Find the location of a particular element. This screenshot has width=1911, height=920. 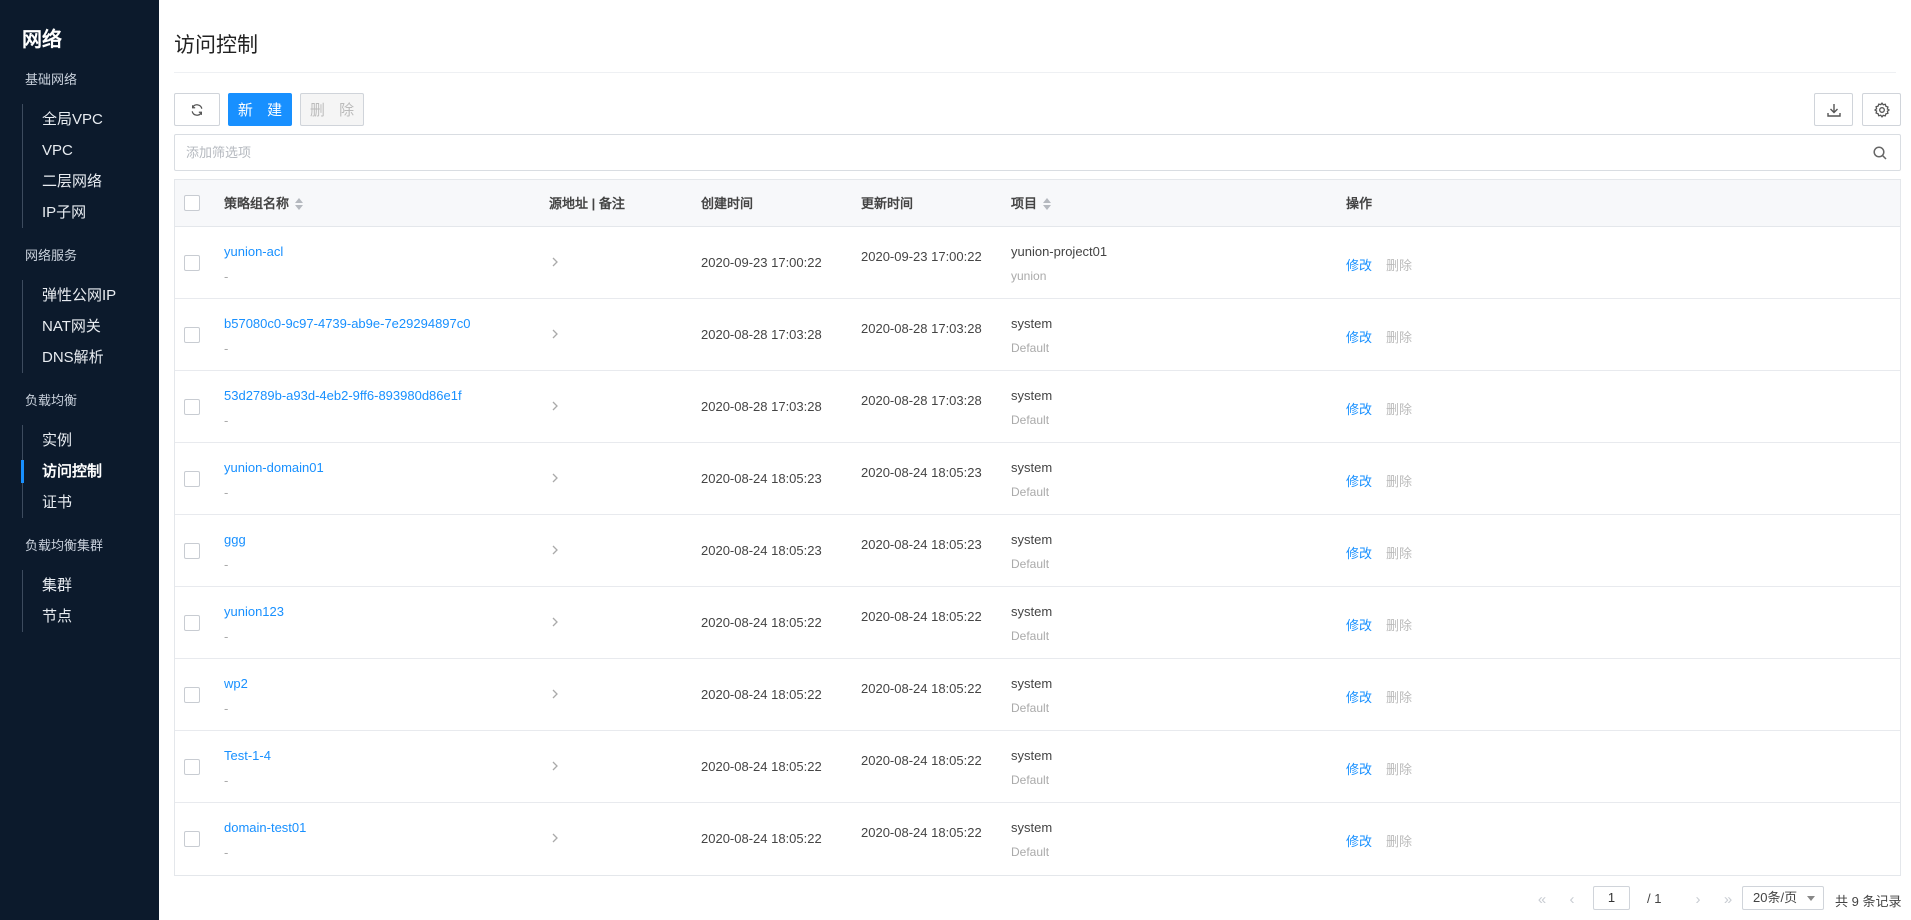

sidebar-item-certificates: 证书 is located at coordinates (62, 502).